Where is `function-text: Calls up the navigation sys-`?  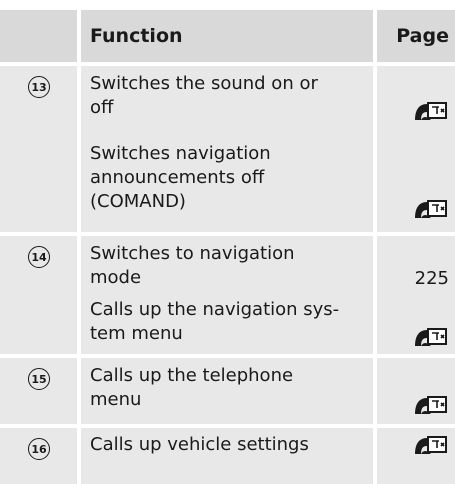
function-text: Calls up the navigation sys- is located at coordinates (215, 309).